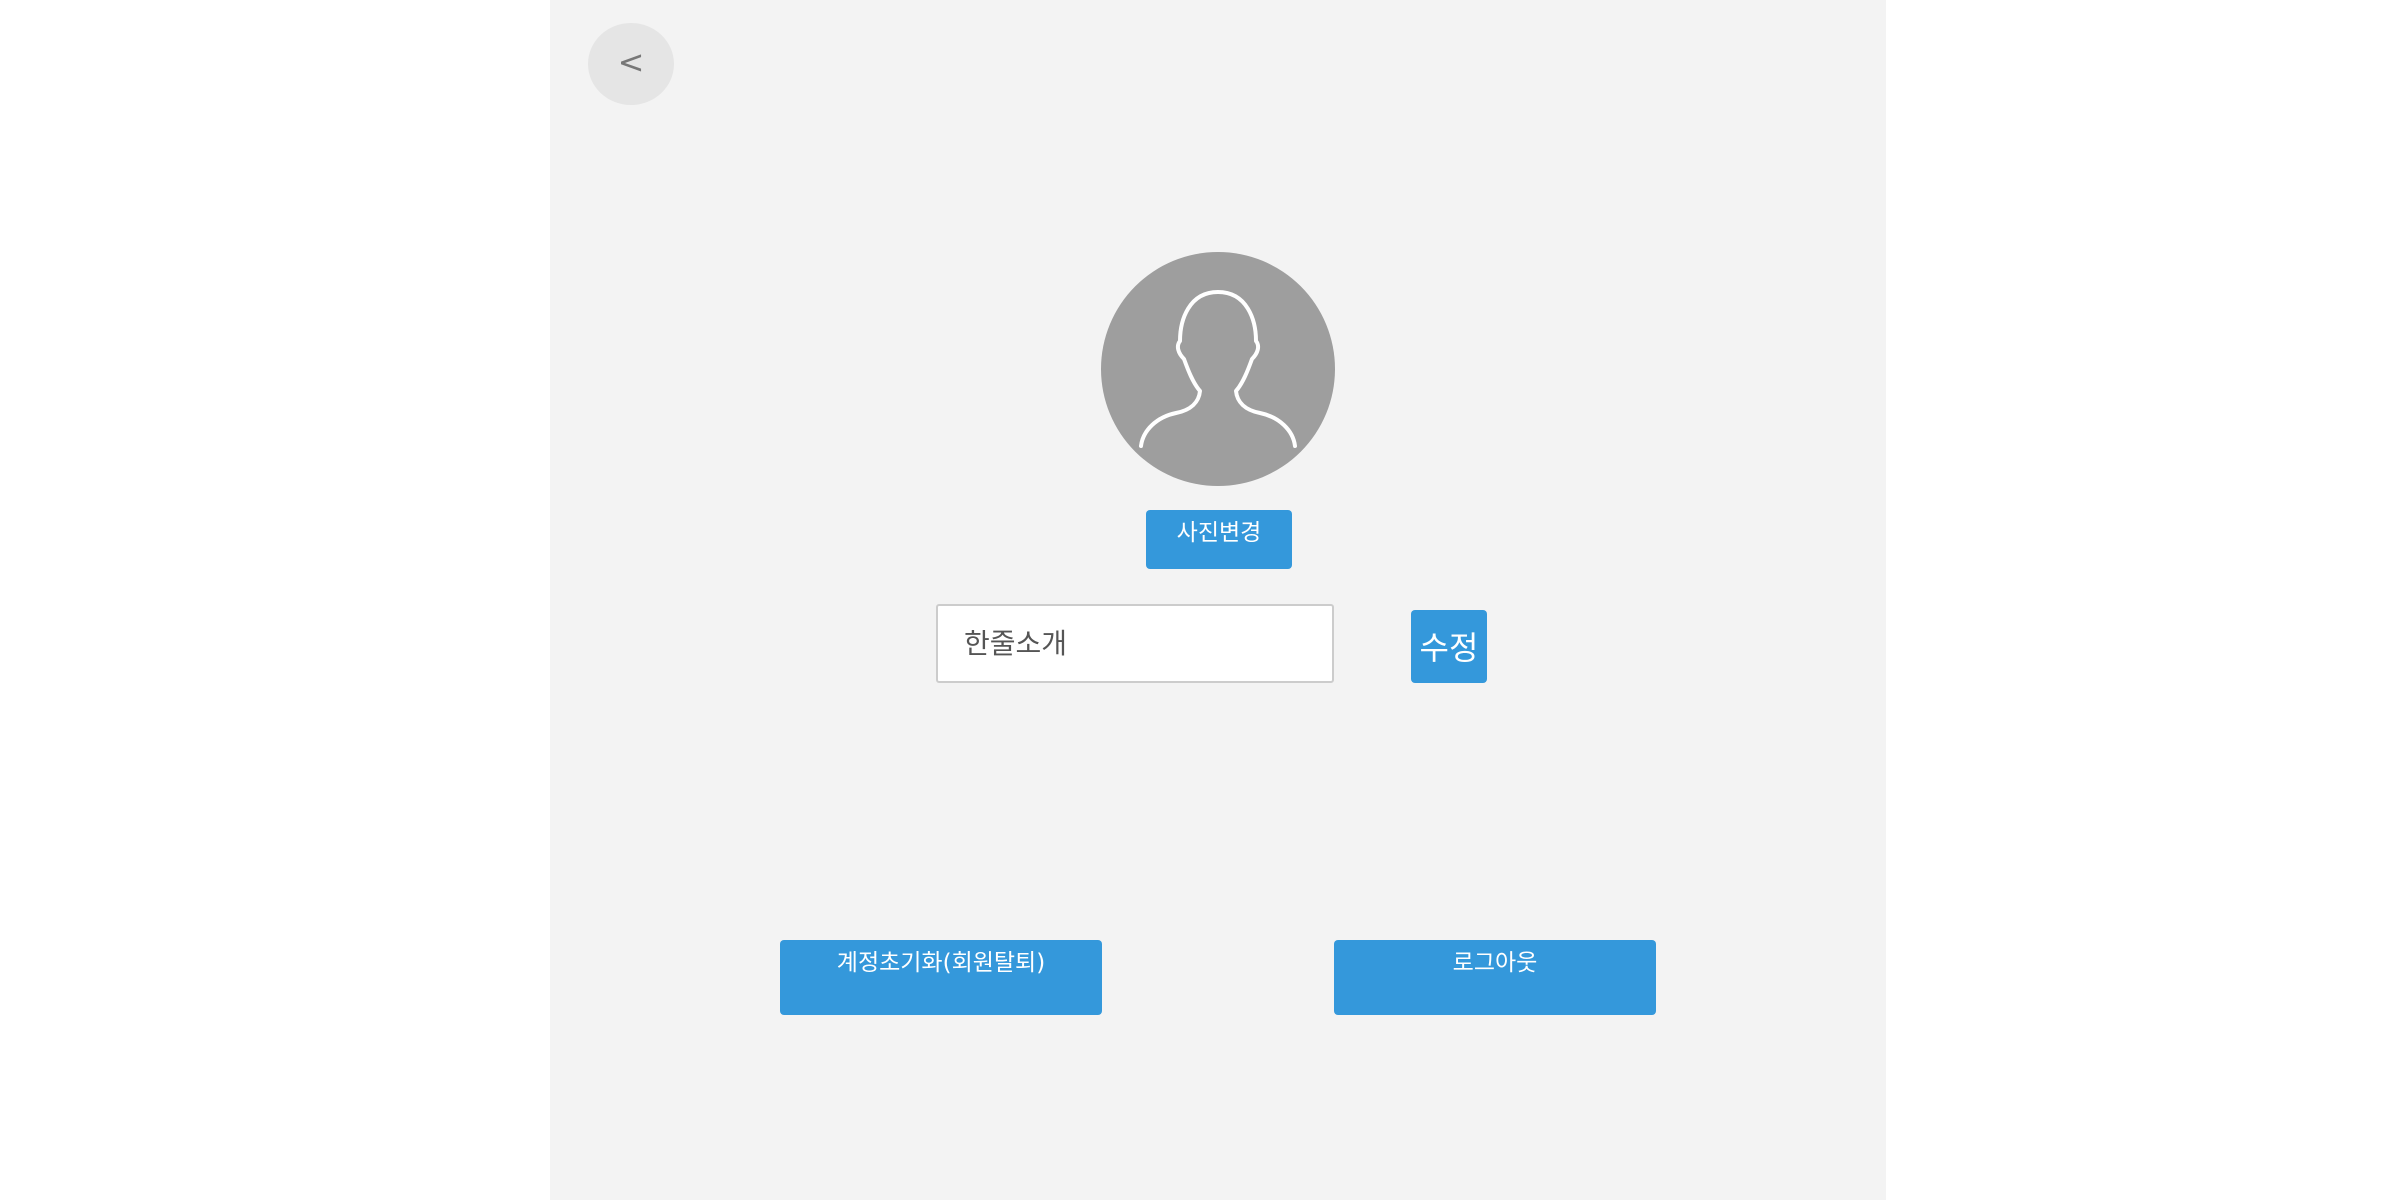  What do you see at coordinates (941, 977) in the screenshot?
I see `reset-account-button: 계정초기화(회원탈퇴)` at bounding box center [941, 977].